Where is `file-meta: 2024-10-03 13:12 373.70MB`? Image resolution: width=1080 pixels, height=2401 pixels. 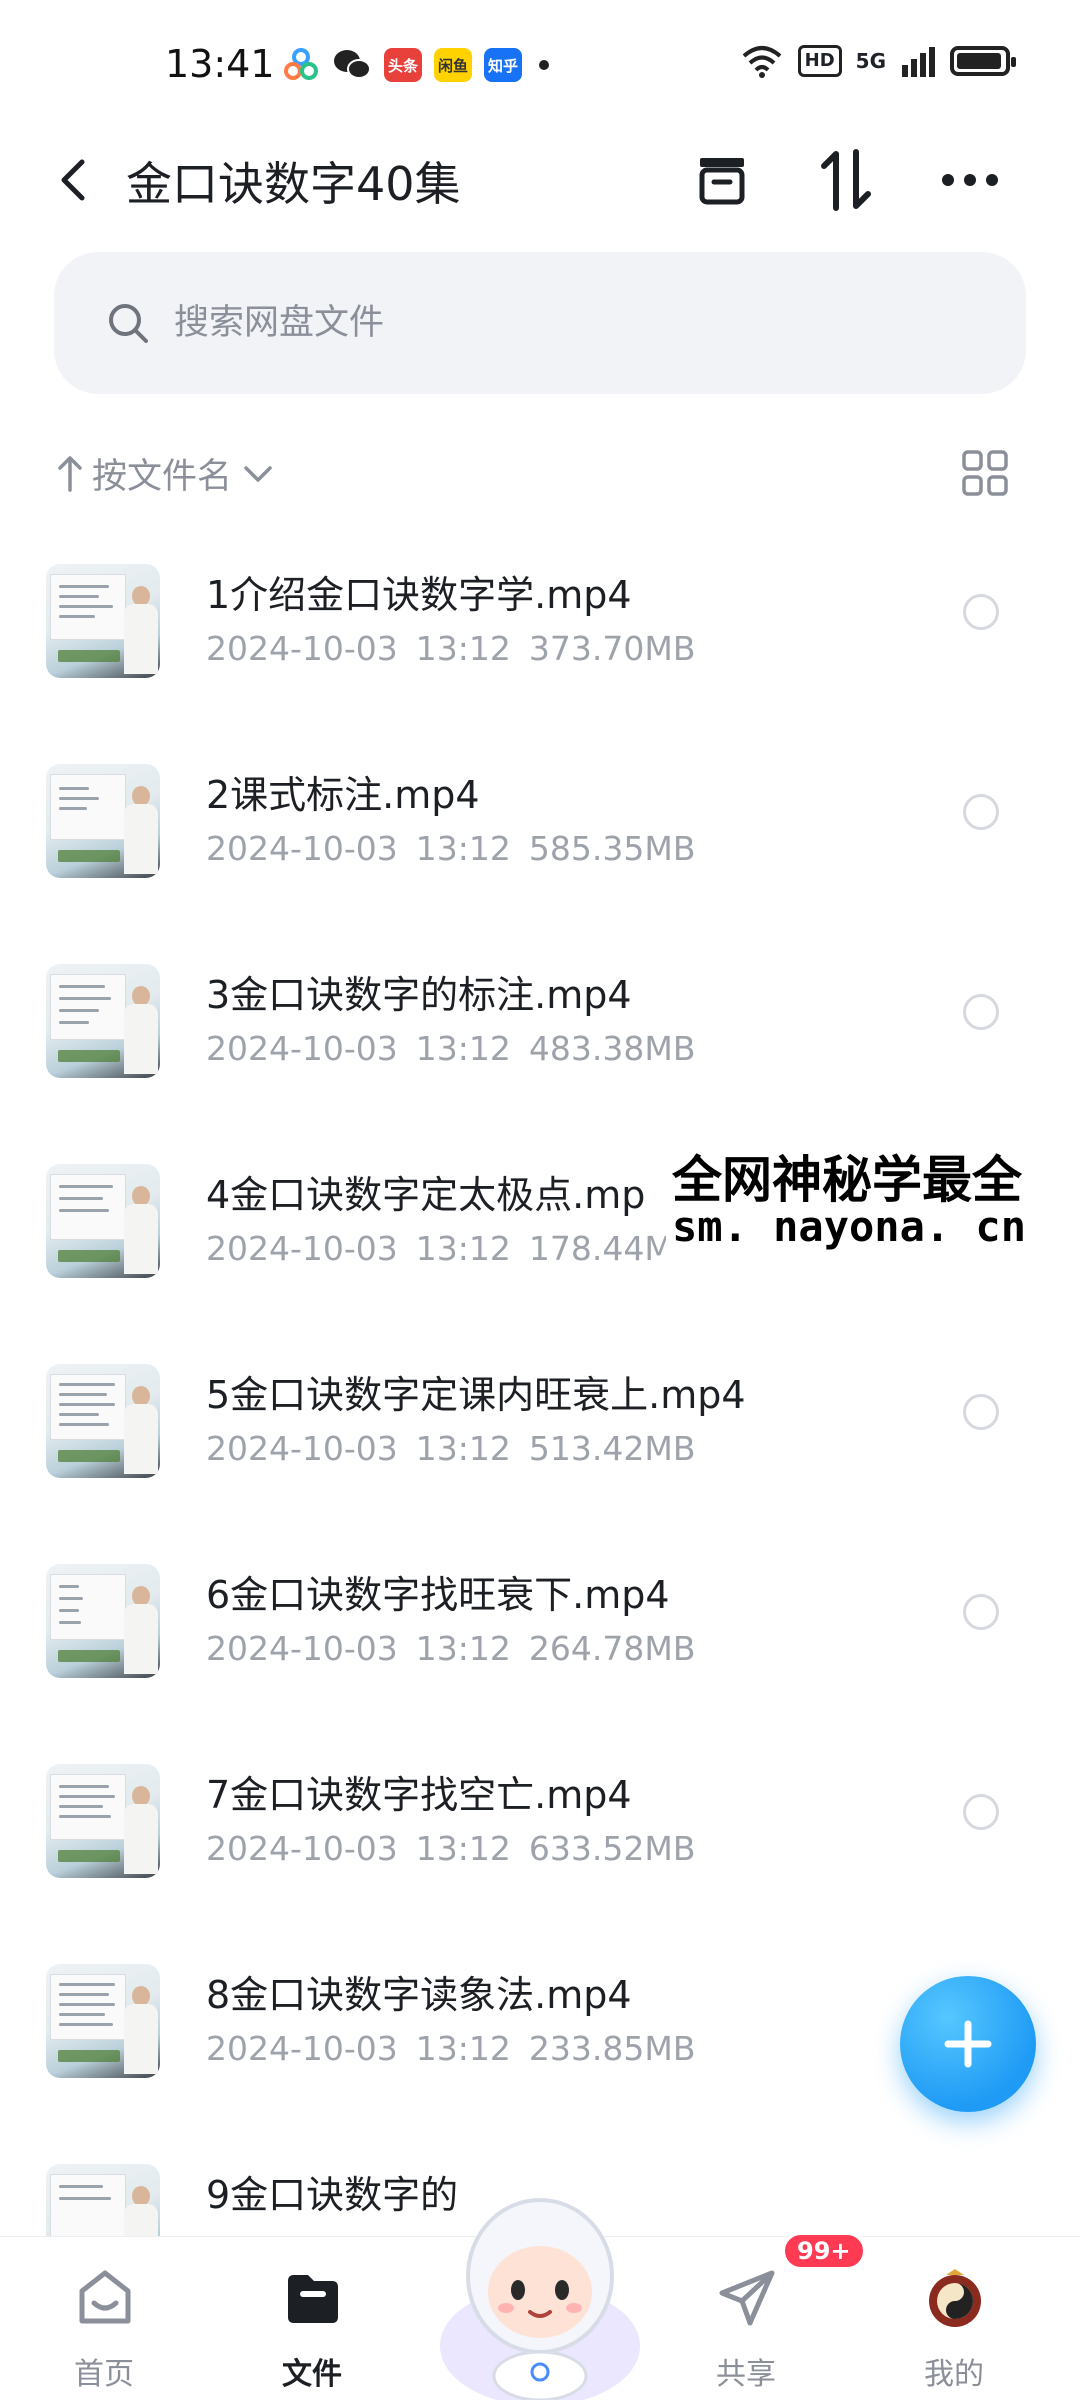 file-meta: 2024-10-03 13:12 373.70MB is located at coordinates (459, 648).